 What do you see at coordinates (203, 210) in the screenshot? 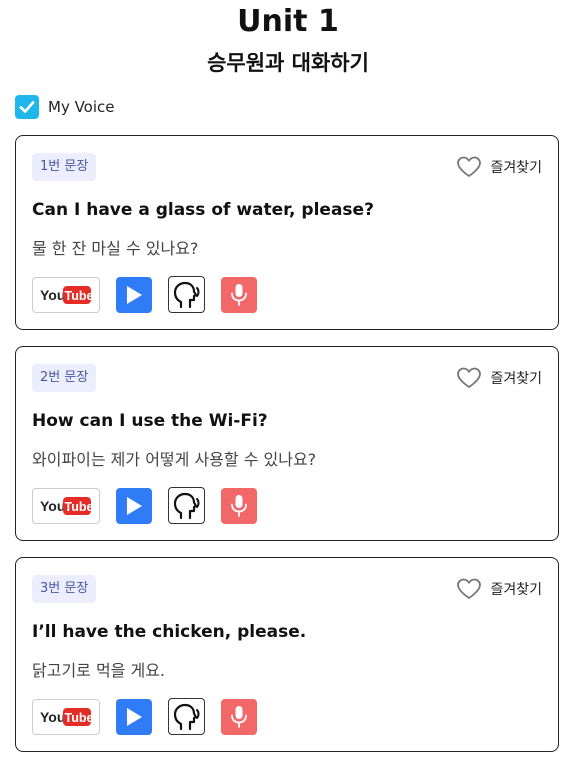
I see `english-sentence: Can I have a glass of water, please?` at bounding box center [203, 210].